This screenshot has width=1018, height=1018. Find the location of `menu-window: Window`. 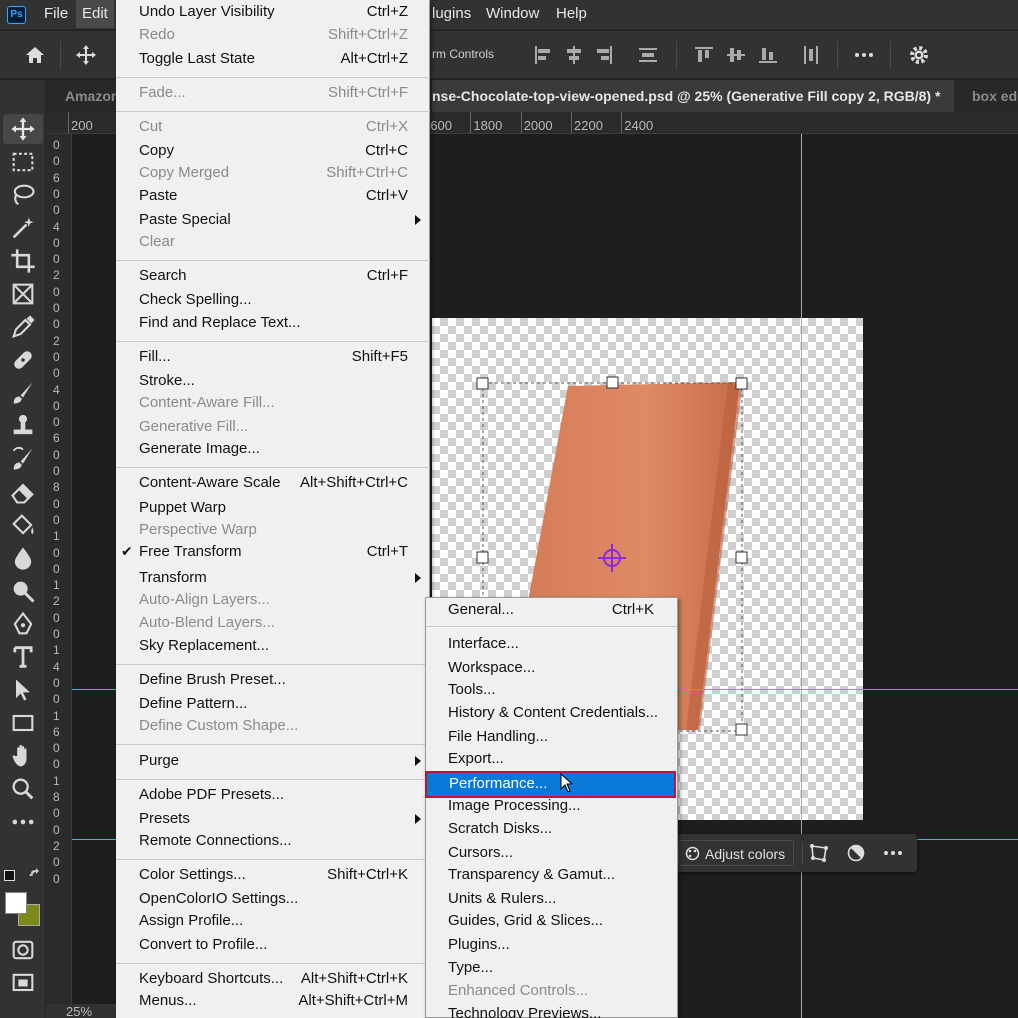

menu-window: Window is located at coordinates (512, 13).